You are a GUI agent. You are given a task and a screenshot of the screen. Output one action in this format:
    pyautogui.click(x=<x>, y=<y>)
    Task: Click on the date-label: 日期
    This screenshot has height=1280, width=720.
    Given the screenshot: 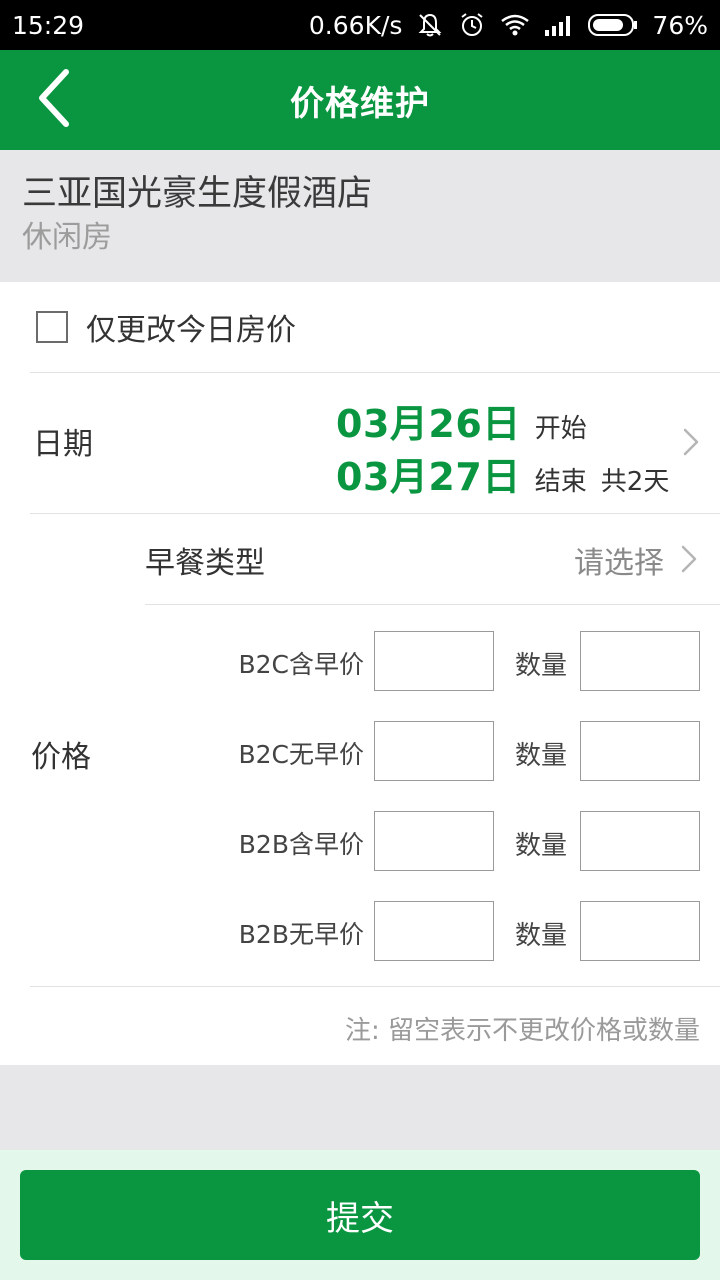 What is the action you would take?
    pyautogui.click(x=63, y=444)
    